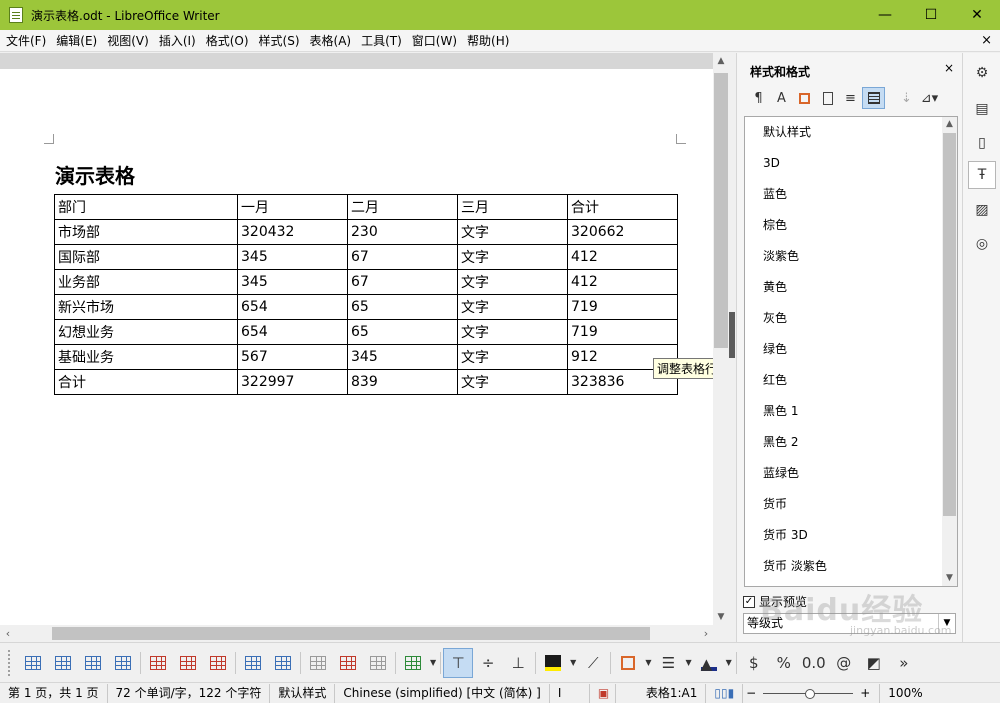  What do you see at coordinates (851, 318) in the screenshot?
I see `style-list-item: 灰色` at bounding box center [851, 318].